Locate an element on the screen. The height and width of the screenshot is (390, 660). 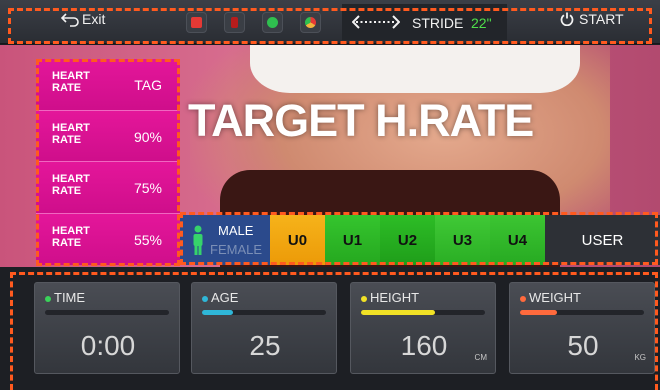
exit-button: Exit is located at coordinates (82, 19).